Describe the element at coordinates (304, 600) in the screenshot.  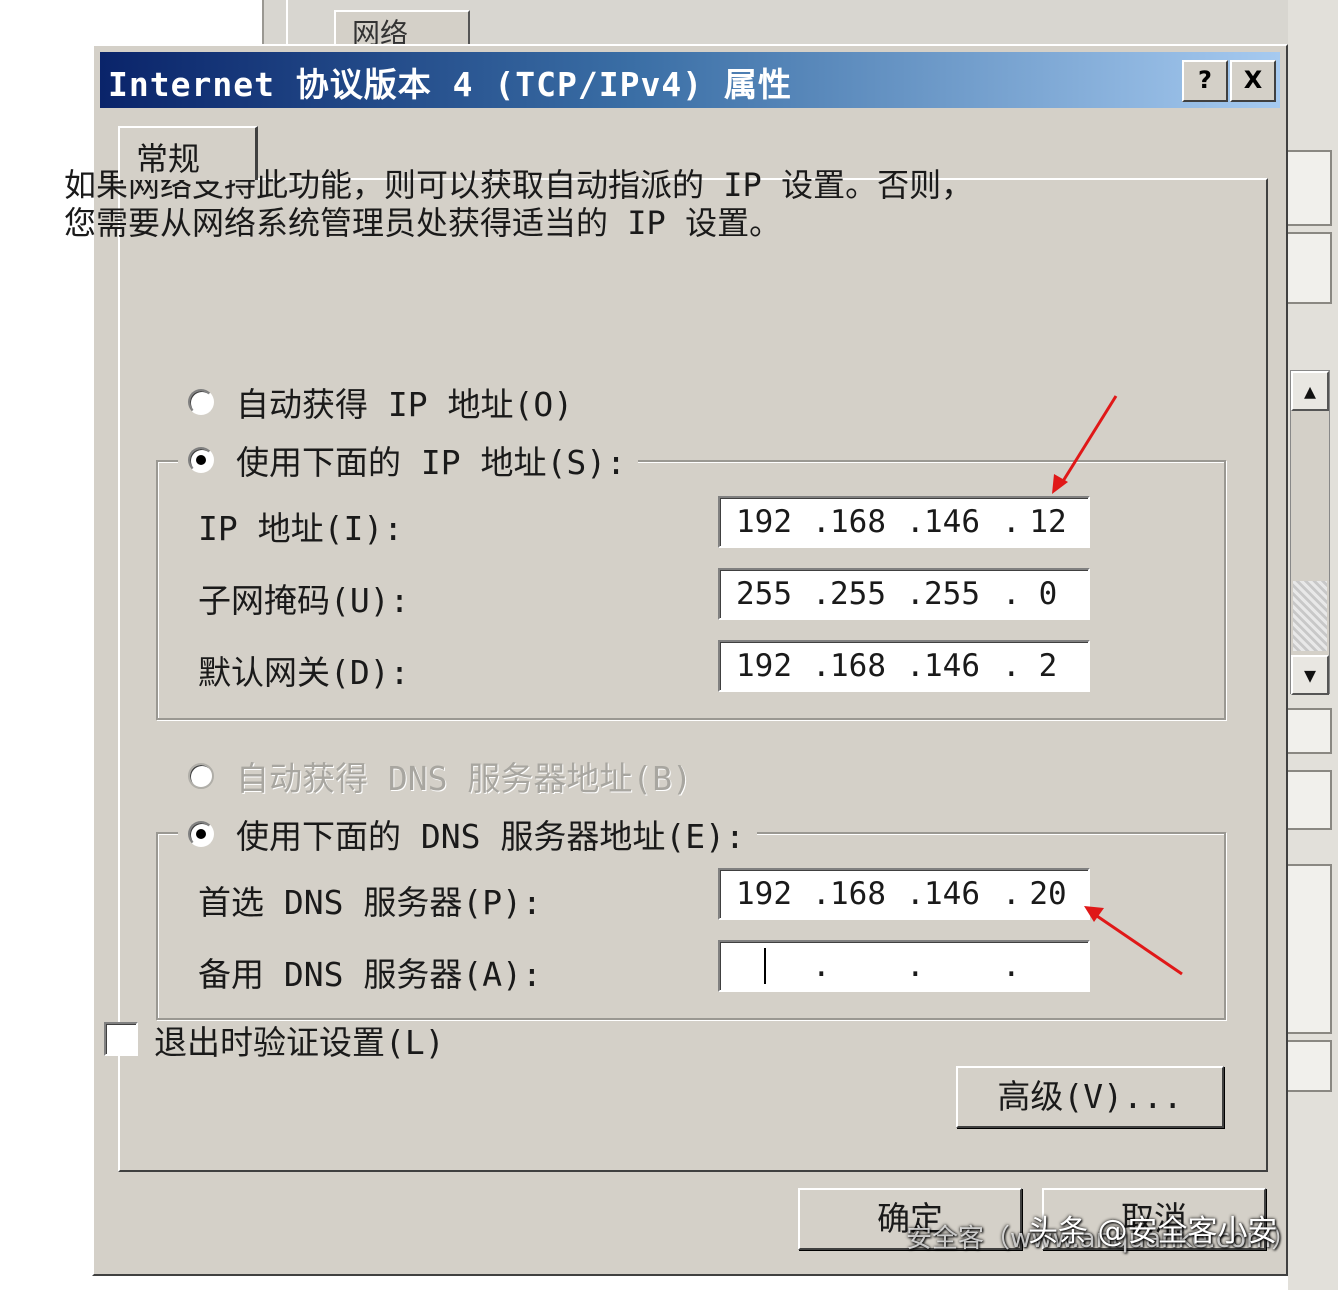
I see `subnet-mask-label: 子网掩码(U):` at that location.